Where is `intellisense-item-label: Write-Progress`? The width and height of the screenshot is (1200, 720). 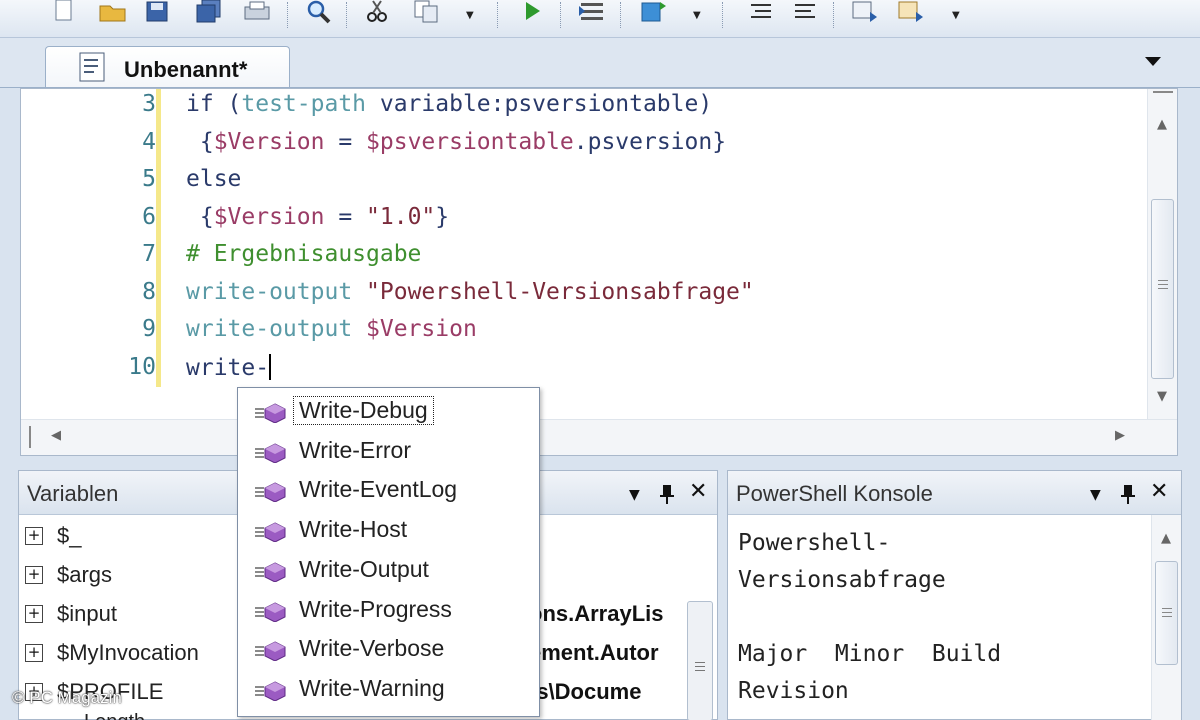
intellisense-item-label: Write-Progress is located at coordinates (375, 608).